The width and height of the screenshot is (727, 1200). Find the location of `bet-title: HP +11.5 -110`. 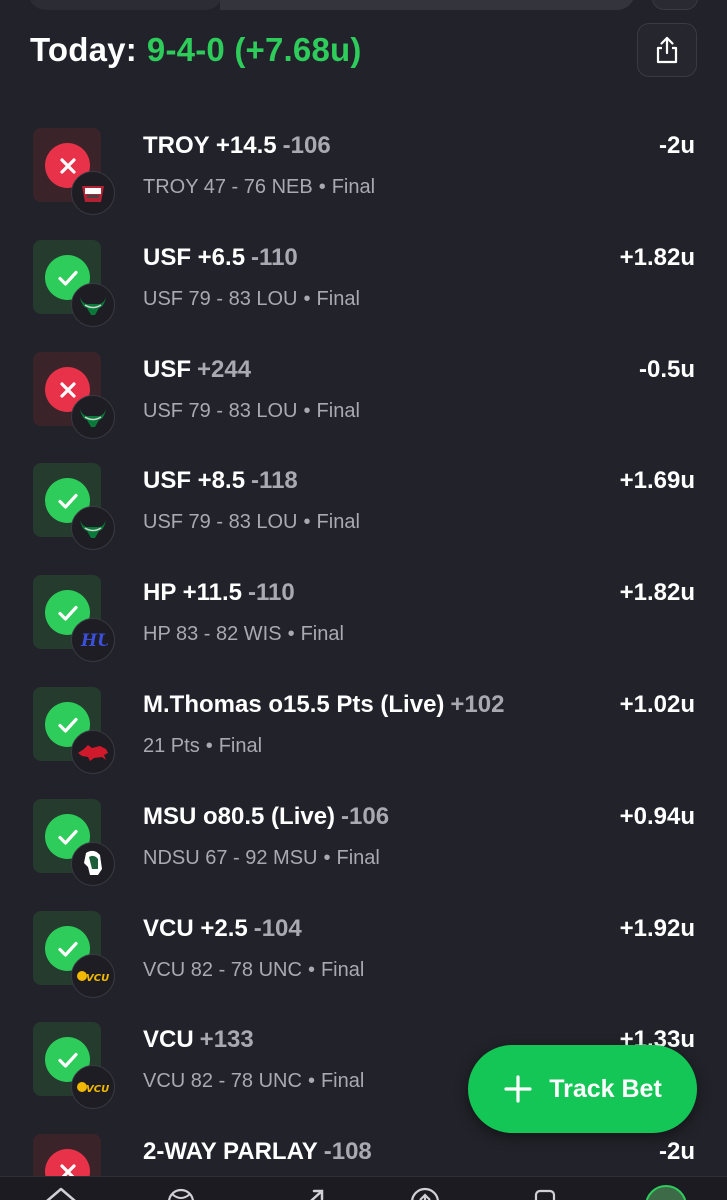

bet-title: HP +11.5 -110 is located at coordinates (219, 593).